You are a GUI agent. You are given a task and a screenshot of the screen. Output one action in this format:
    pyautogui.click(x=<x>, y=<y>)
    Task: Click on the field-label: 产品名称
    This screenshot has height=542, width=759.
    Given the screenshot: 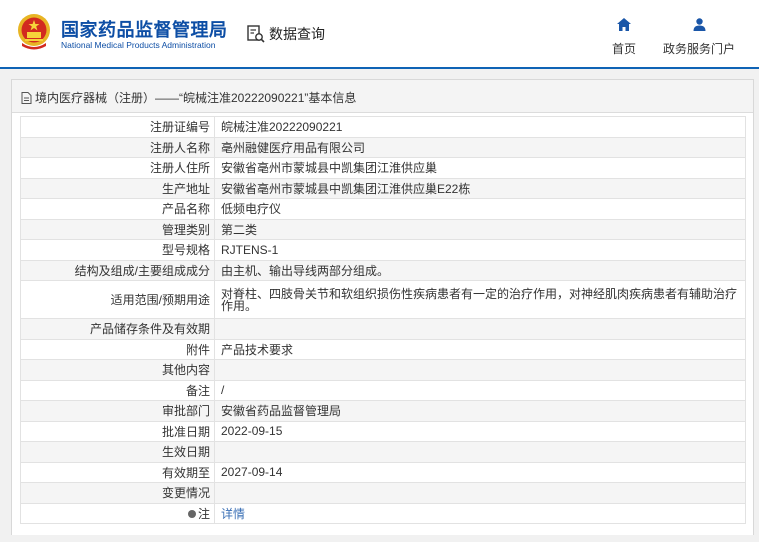 What is the action you would take?
    pyautogui.click(x=117, y=209)
    